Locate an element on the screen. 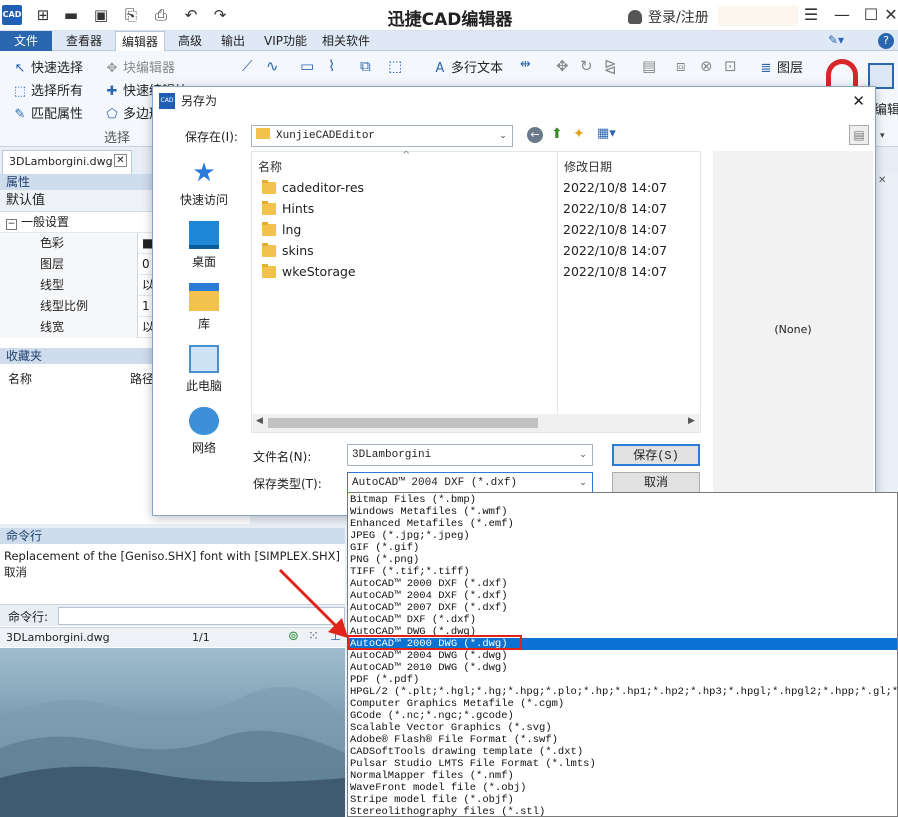 This screenshot has height=817, width=898. filetype-option: NormalMapper files (*.nmf) is located at coordinates (622, 776).